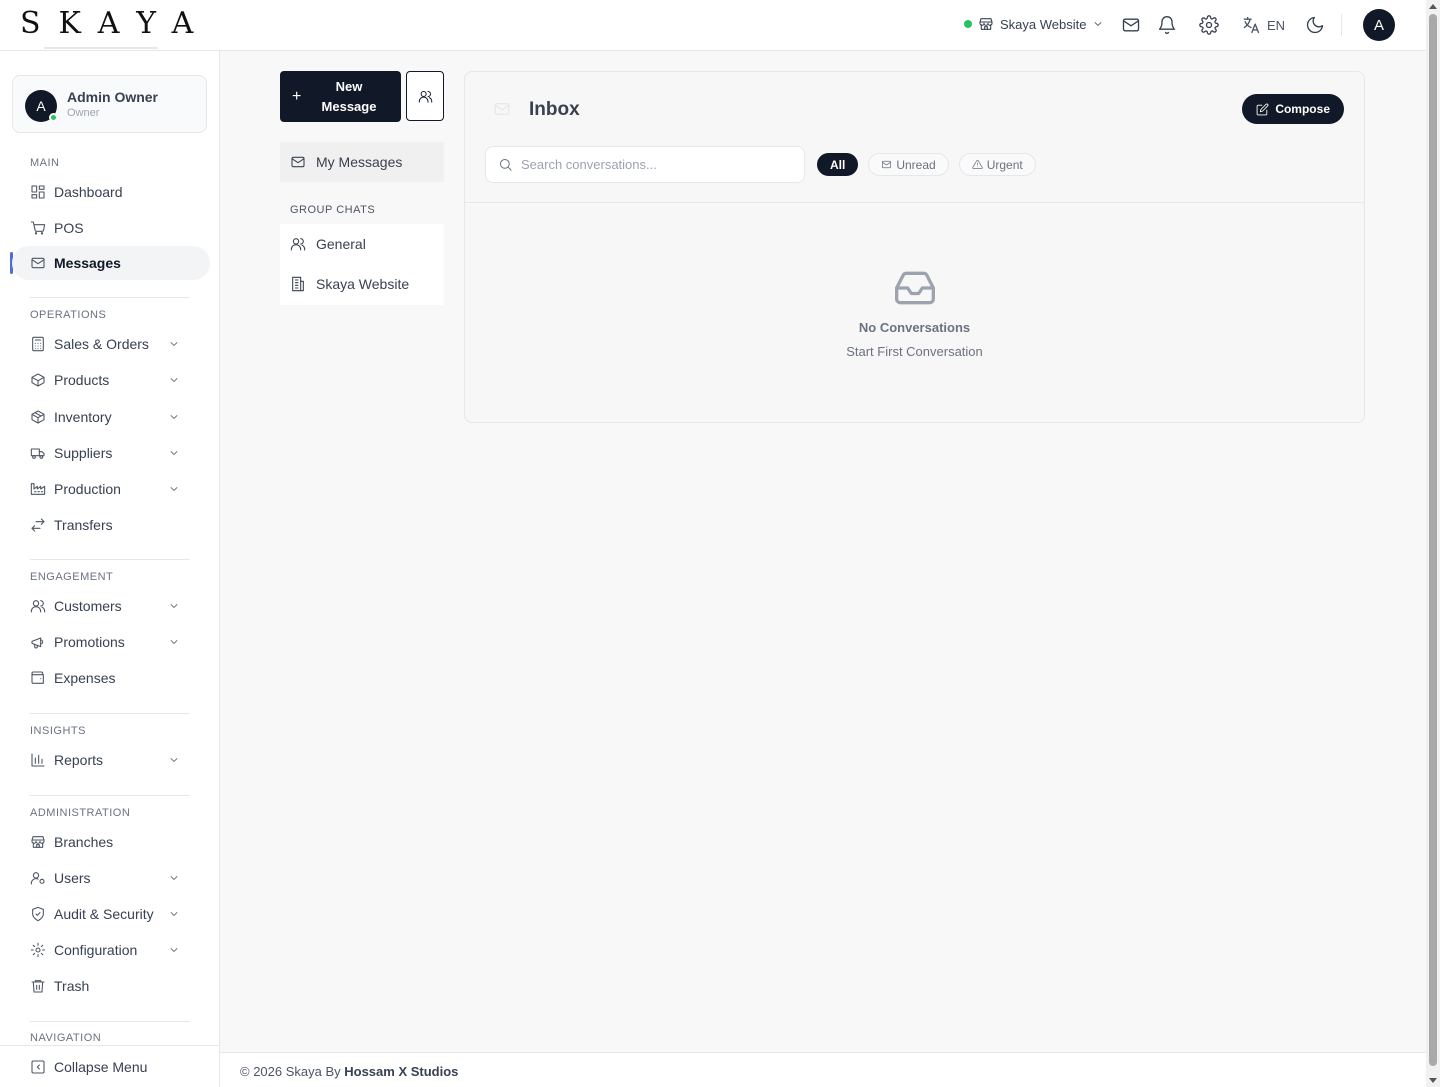 The image size is (1440, 1087). What do you see at coordinates (38, 986) in the screenshot?
I see `trash-icon` at bounding box center [38, 986].